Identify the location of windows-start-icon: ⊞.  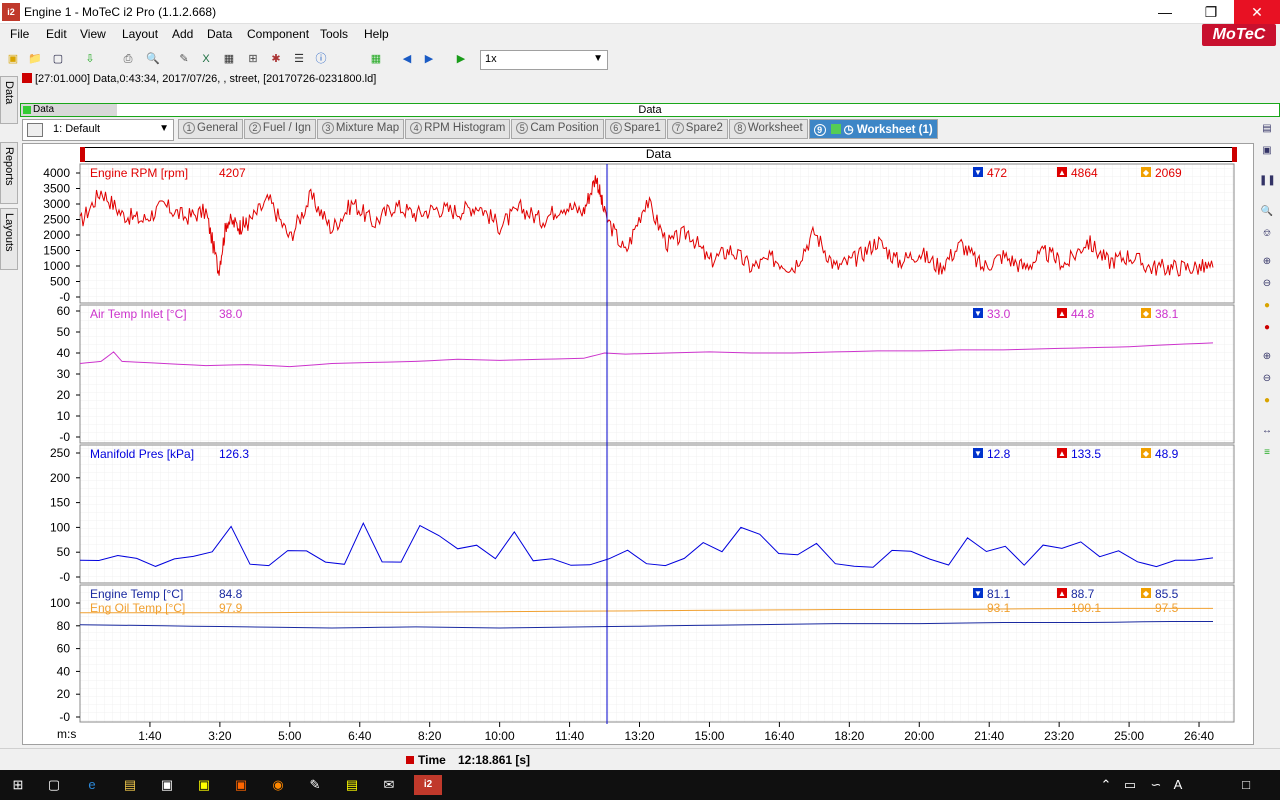
(18, 785).